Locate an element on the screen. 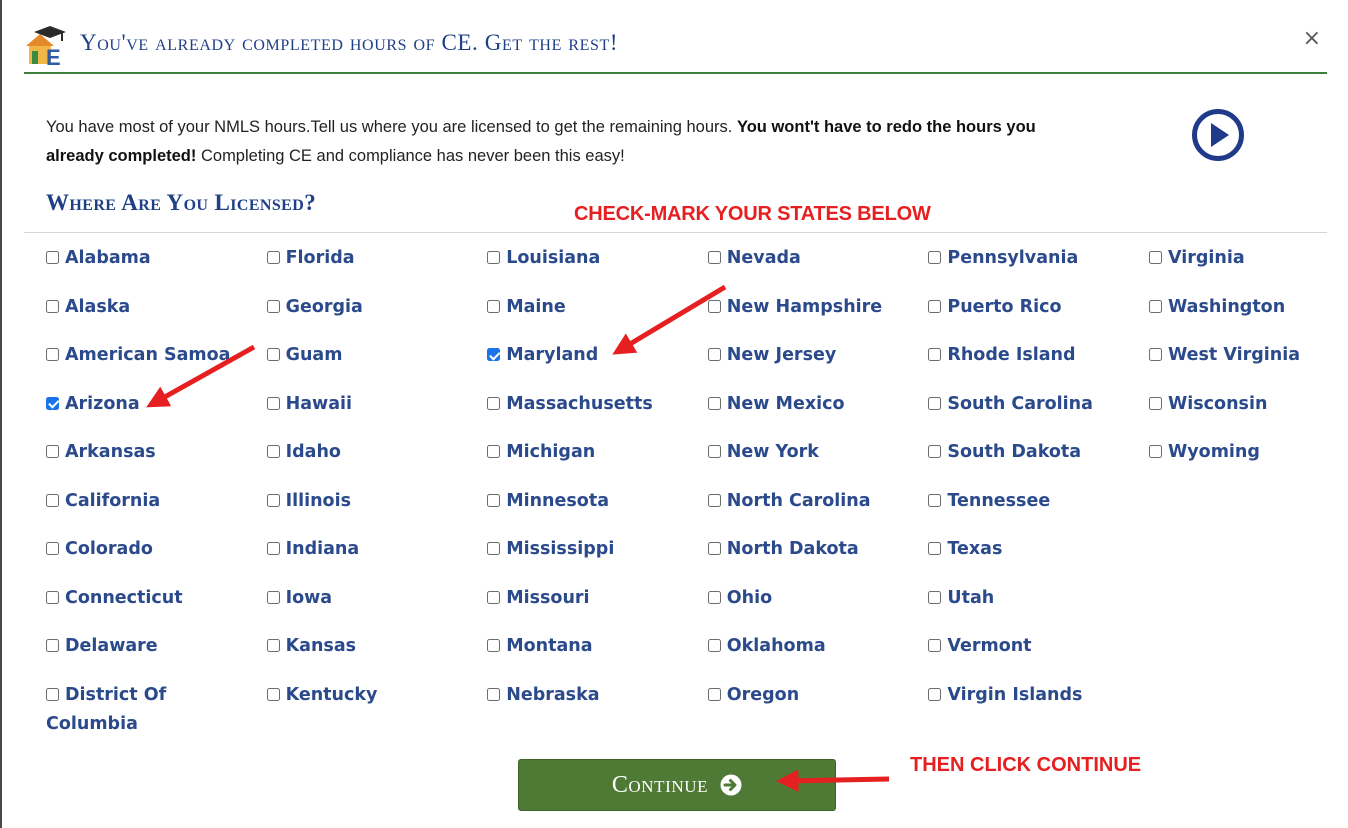  state-option-nebraska: Nebraska is located at coordinates (597, 705).